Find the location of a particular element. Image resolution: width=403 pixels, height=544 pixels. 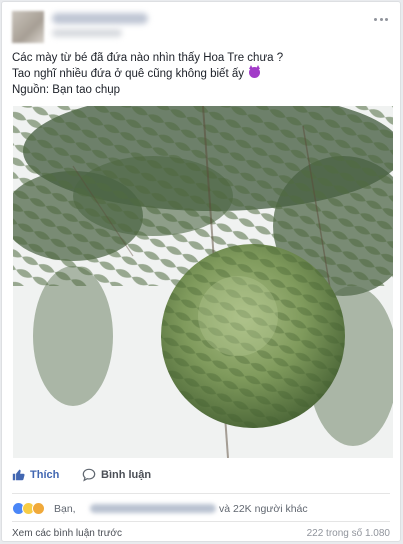

comment-button: Bình luận is located at coordinates (116, 475).